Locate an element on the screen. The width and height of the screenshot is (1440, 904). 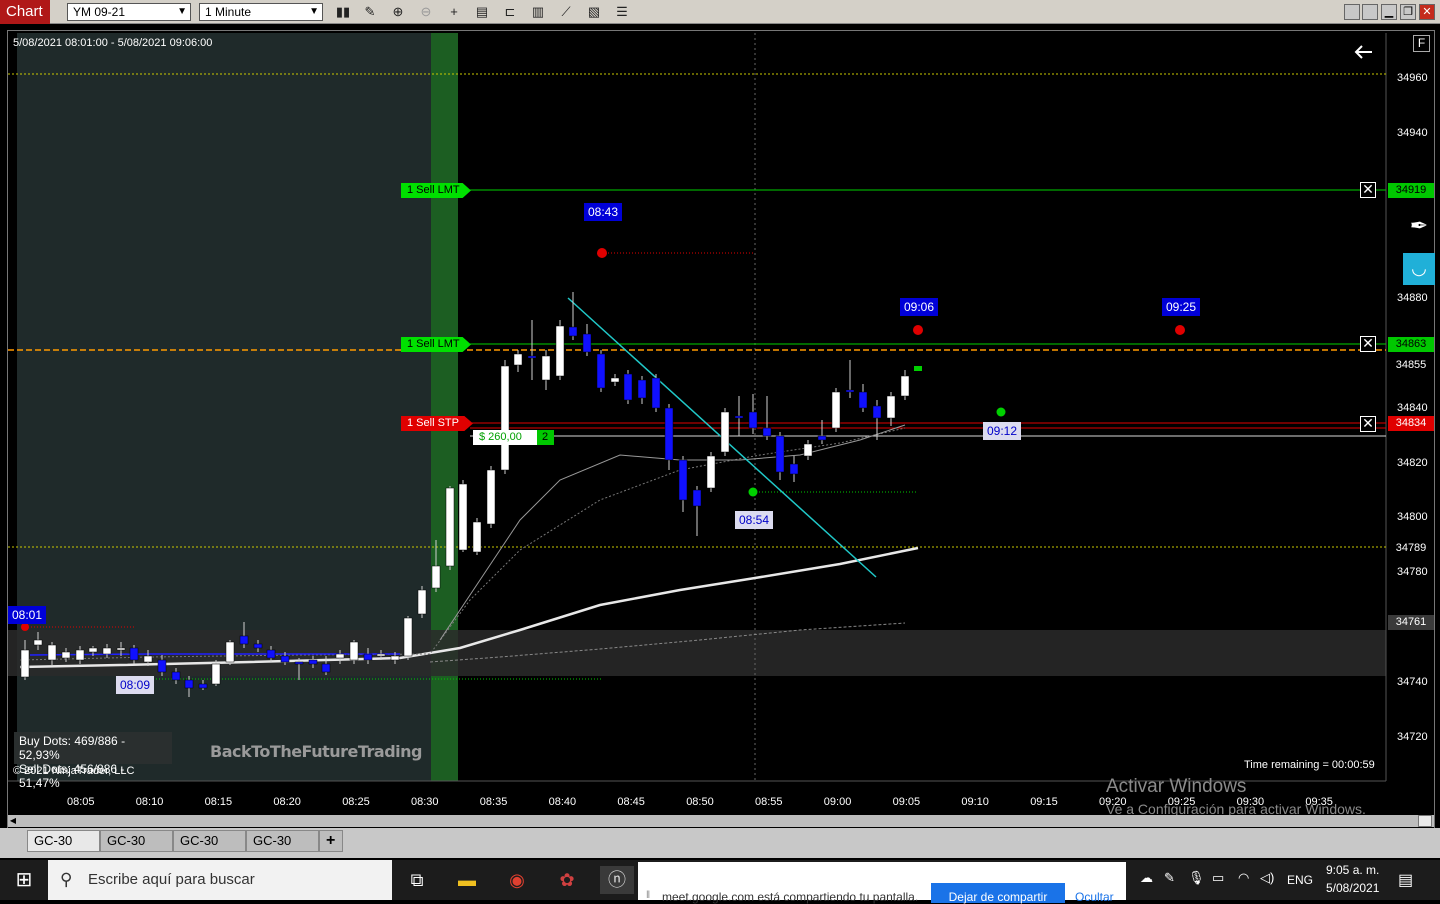
flag-icon: F is located at coordinates (1421, 43).